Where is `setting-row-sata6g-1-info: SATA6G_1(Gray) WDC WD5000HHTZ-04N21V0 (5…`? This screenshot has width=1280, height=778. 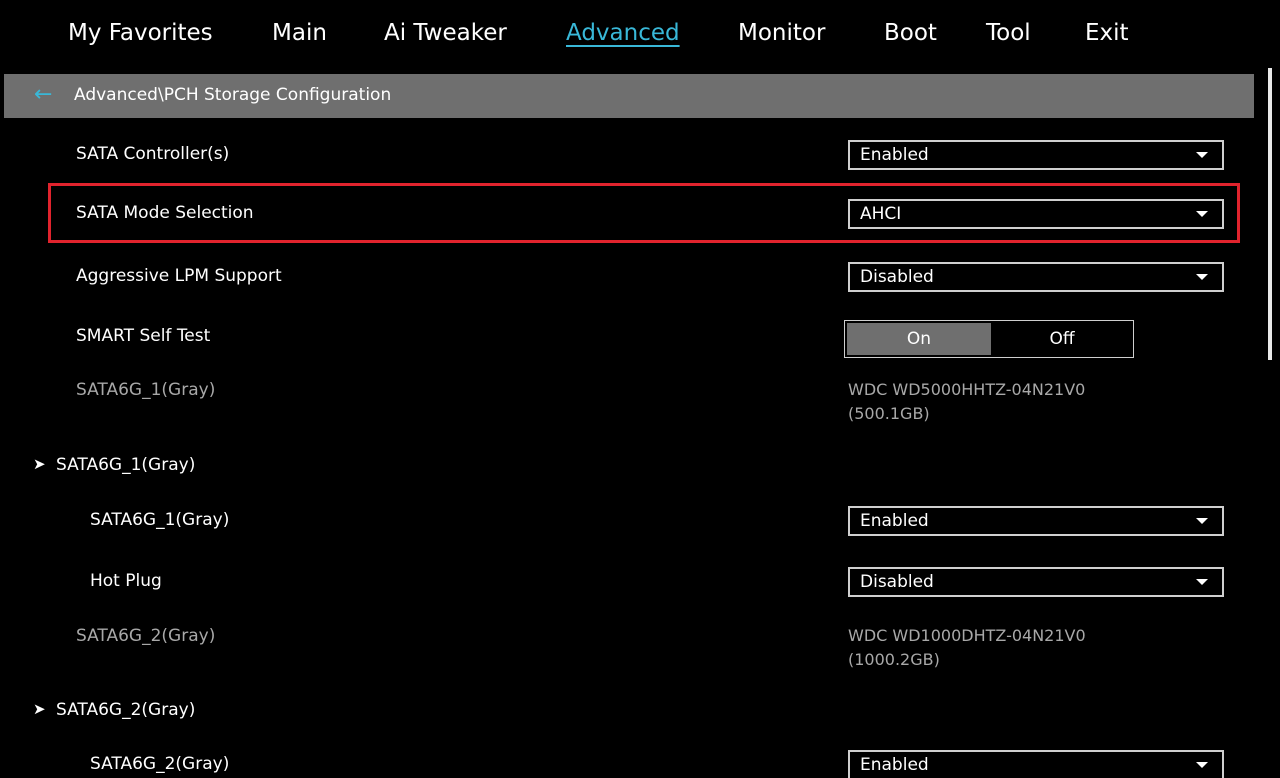 setting-row-sata6g-1-info: SATA6G_1(Gray) WDC WD5000HHTZ-04N21V0 (5… is located at coordinates (630, 401).